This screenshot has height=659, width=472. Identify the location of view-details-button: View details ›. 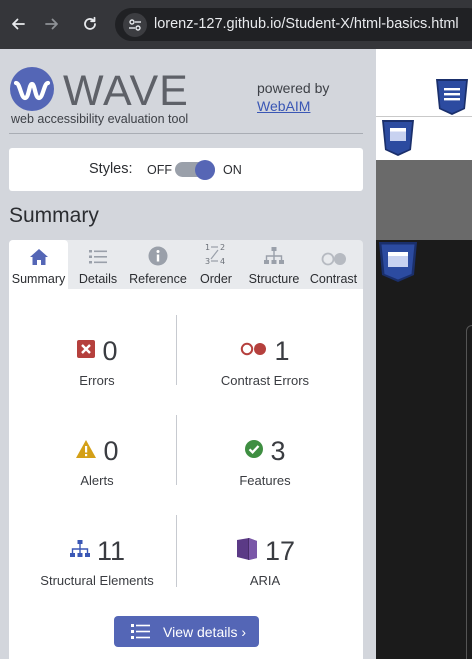
(186, 631).